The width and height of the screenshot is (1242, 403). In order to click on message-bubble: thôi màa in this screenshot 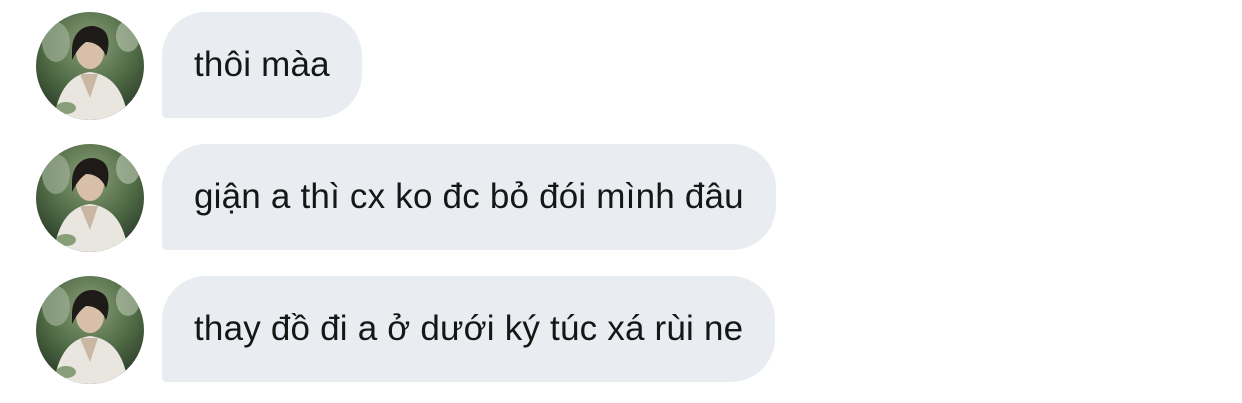, I will do `click(262, 65)`.